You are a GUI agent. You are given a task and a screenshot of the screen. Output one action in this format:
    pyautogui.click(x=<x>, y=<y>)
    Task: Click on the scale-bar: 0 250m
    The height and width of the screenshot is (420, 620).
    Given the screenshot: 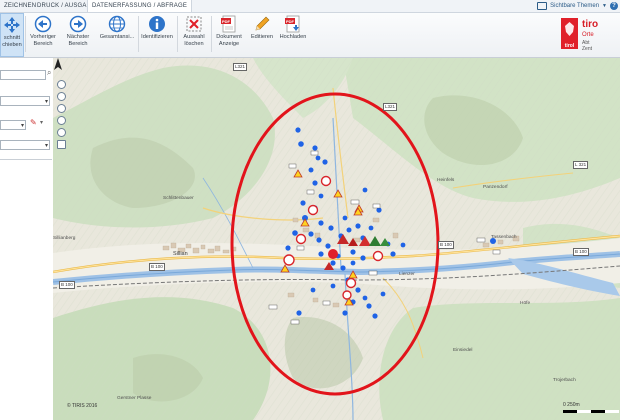 What is the action you would take?
    pyautogui.click(x=591, y=409)
    